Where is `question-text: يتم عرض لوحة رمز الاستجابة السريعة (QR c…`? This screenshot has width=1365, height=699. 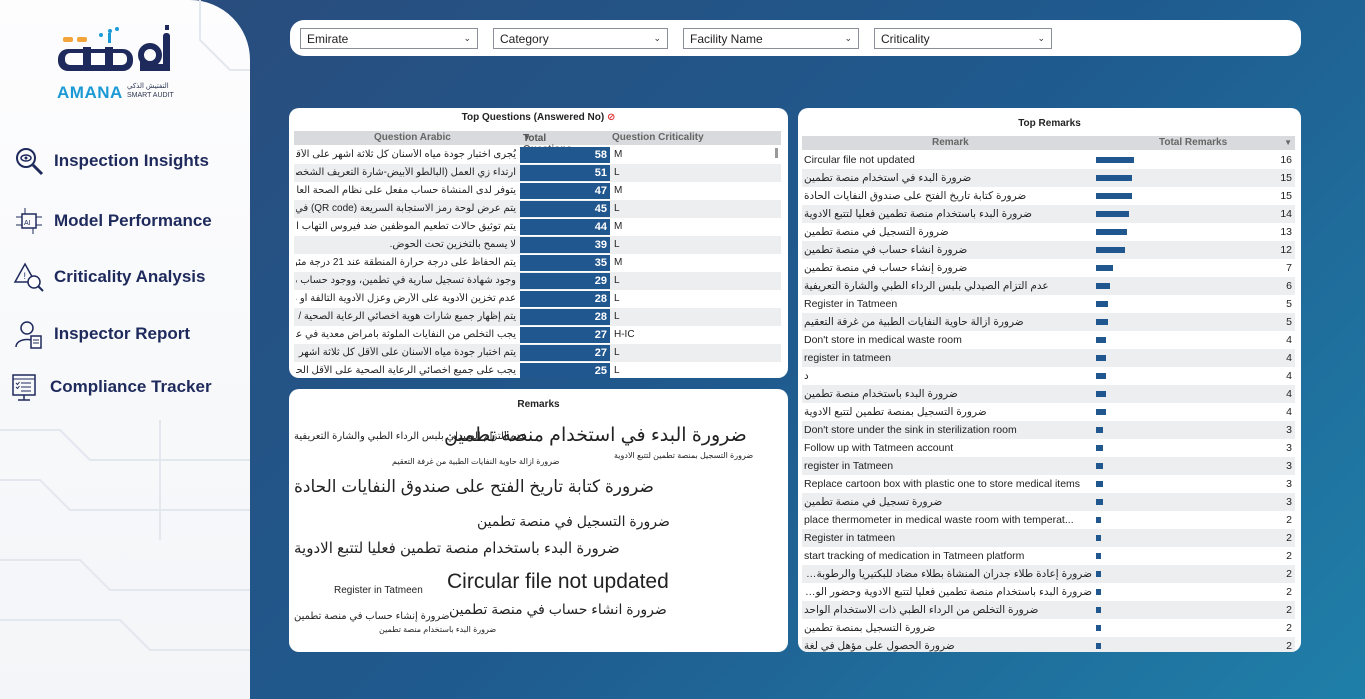 question-text: يتم عرض لوحة رمز الاستجابة السريعة (QR c… is located at coordinates (406, 208).